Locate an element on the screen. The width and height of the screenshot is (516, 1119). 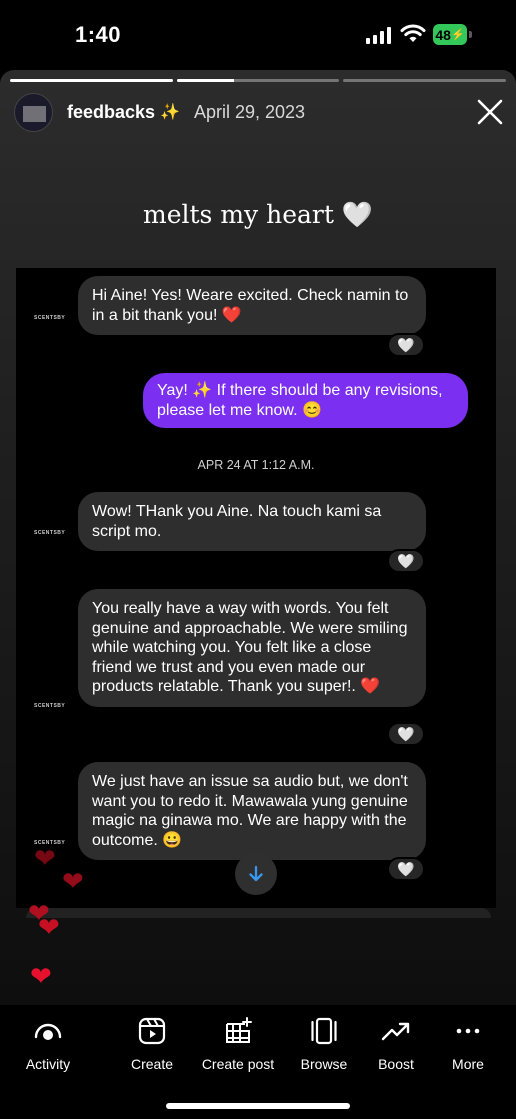
more-icon is located at coordinates (468, 1031).